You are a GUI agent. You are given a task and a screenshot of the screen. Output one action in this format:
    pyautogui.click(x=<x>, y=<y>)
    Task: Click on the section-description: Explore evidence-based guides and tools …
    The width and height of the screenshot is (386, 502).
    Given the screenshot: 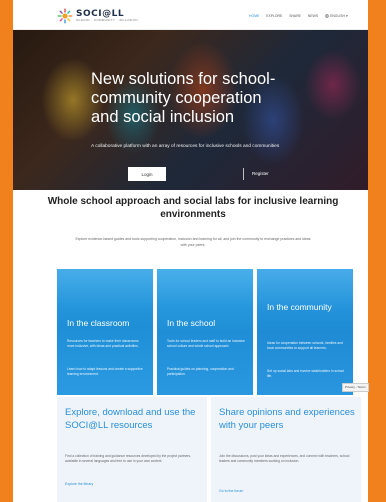 What is the action you would take?
    pyautogui.click(x=193, y=242)
    